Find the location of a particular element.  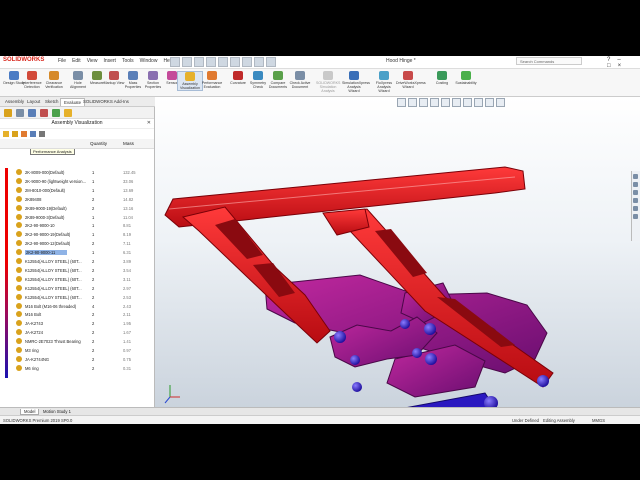

ribbon-performance-evaluation-button: Performance Evaluation is located at coordinates (212, 80).